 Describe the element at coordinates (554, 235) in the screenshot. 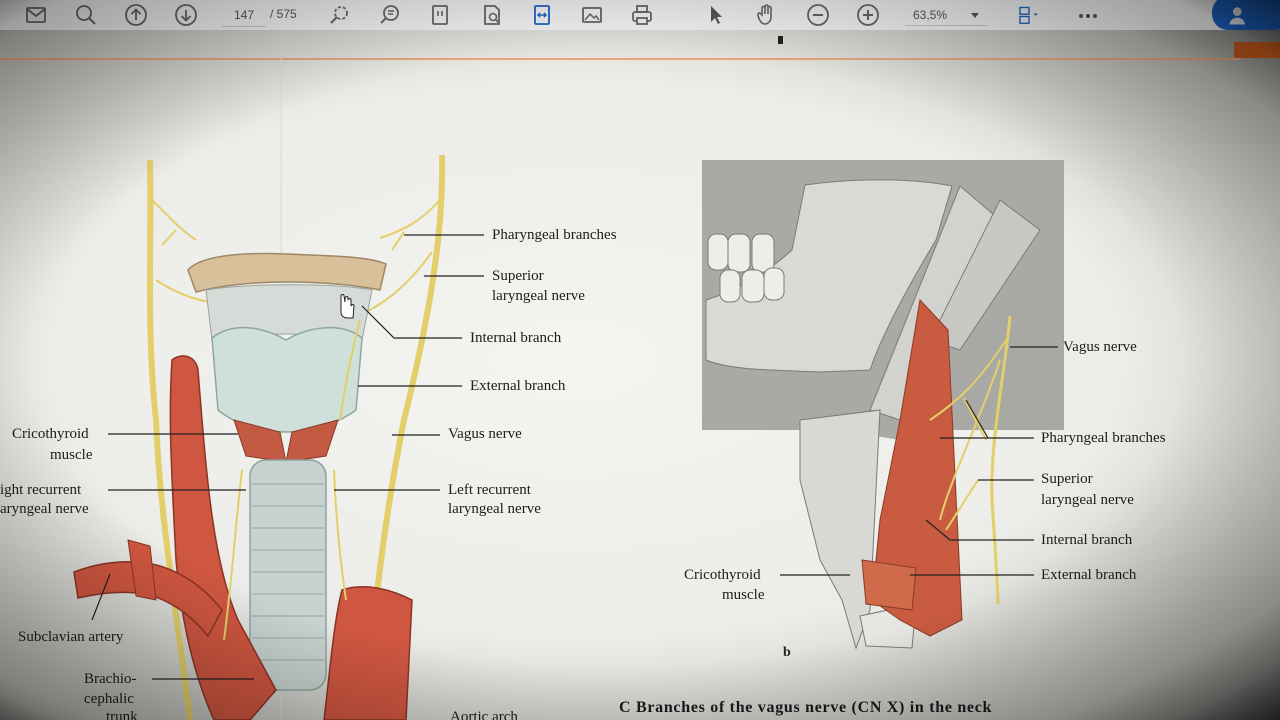

I see `label-pharyngeal-branches-a: Pharyngeal branches` at that location.